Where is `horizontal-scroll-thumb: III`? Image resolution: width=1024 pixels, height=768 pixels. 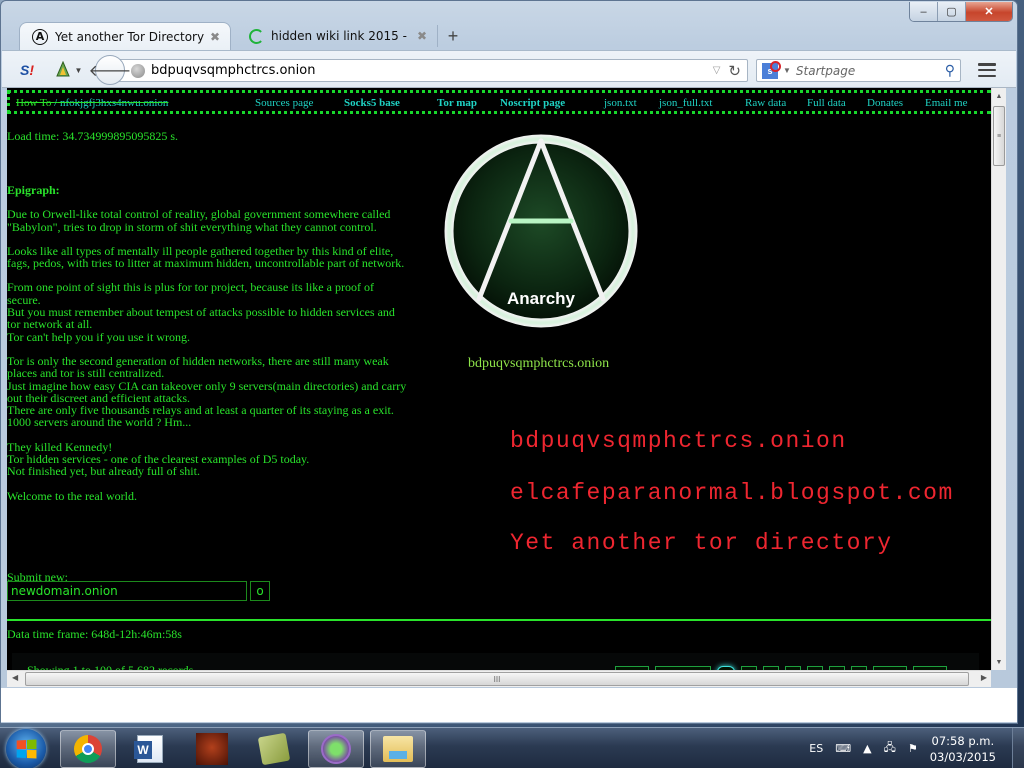 horizontal-scroll-thumb: III is located at coordinates (497, 679).